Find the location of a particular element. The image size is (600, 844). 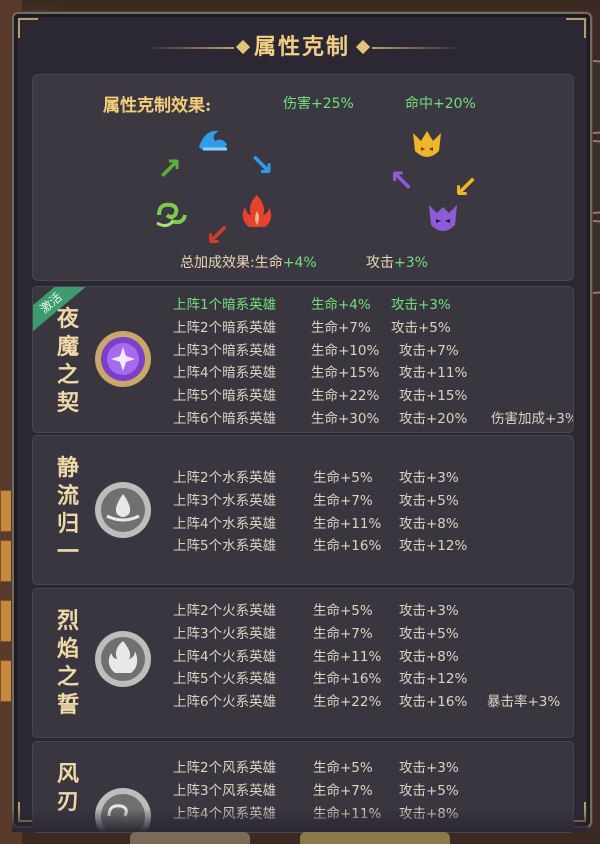

bonus-atk: 攻击+7% is located at coordinates (429, 350).